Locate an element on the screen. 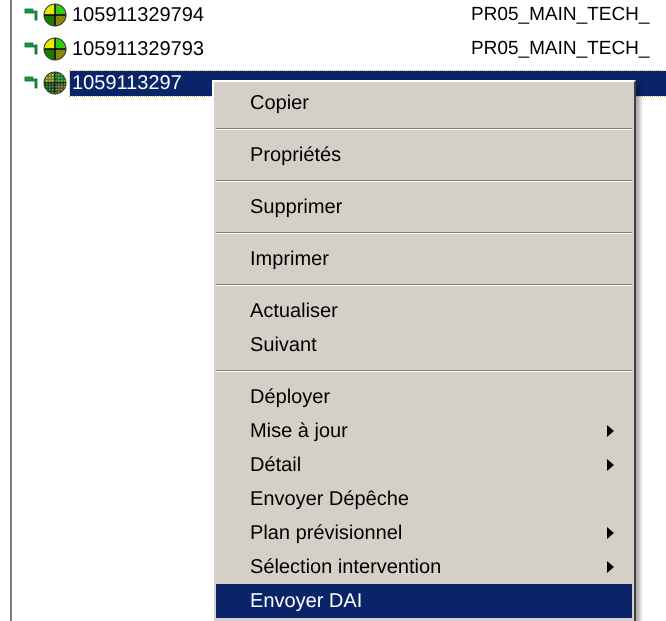 The height and width of the screenshot is (621, 666). menu-item: Supprimer is located at coordinates (424, 207).